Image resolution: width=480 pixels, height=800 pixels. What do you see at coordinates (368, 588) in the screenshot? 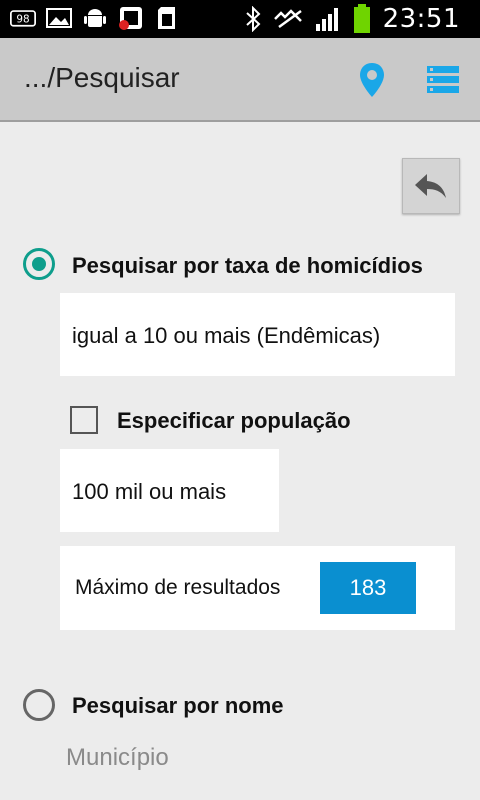
I see `max-results-button: 183` at bounding box center [368, 588].